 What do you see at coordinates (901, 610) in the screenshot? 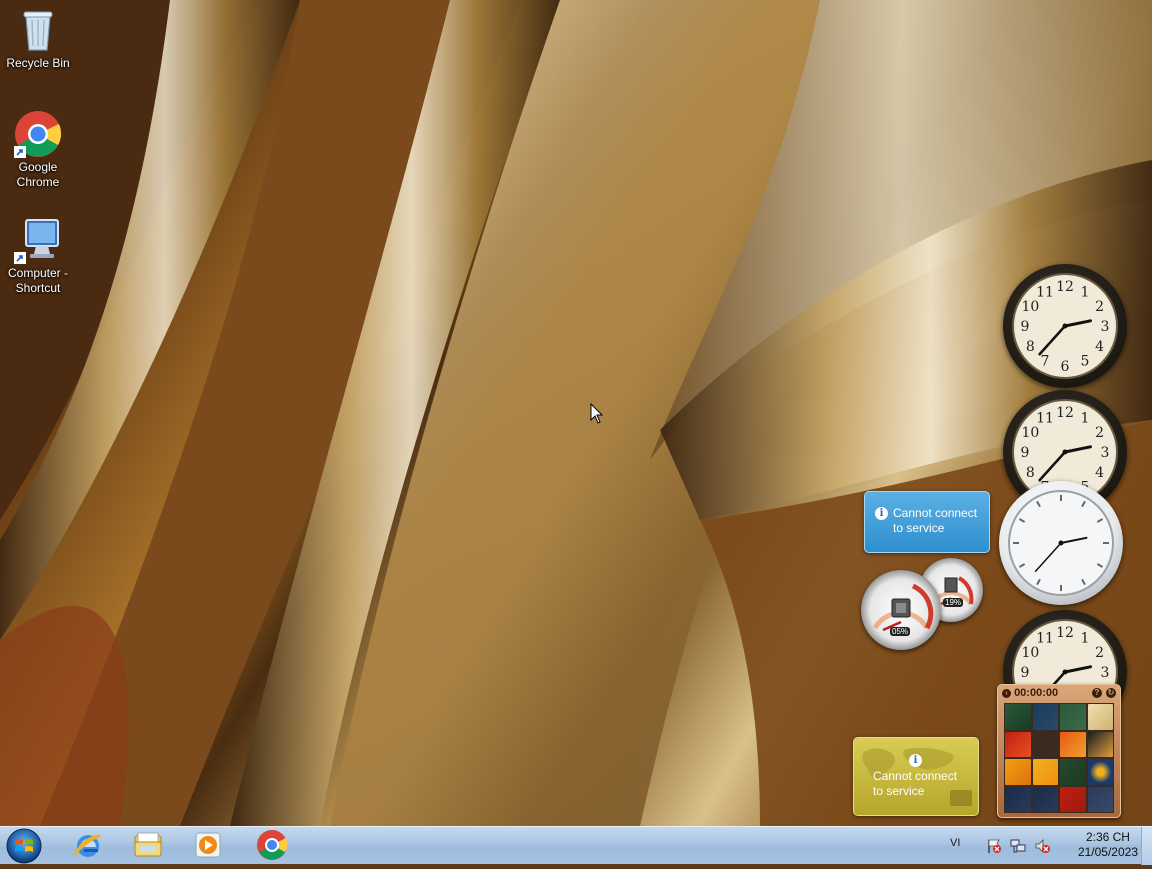
I see `cpu-meter-dial: 05%` at bounding box center [901, 610].